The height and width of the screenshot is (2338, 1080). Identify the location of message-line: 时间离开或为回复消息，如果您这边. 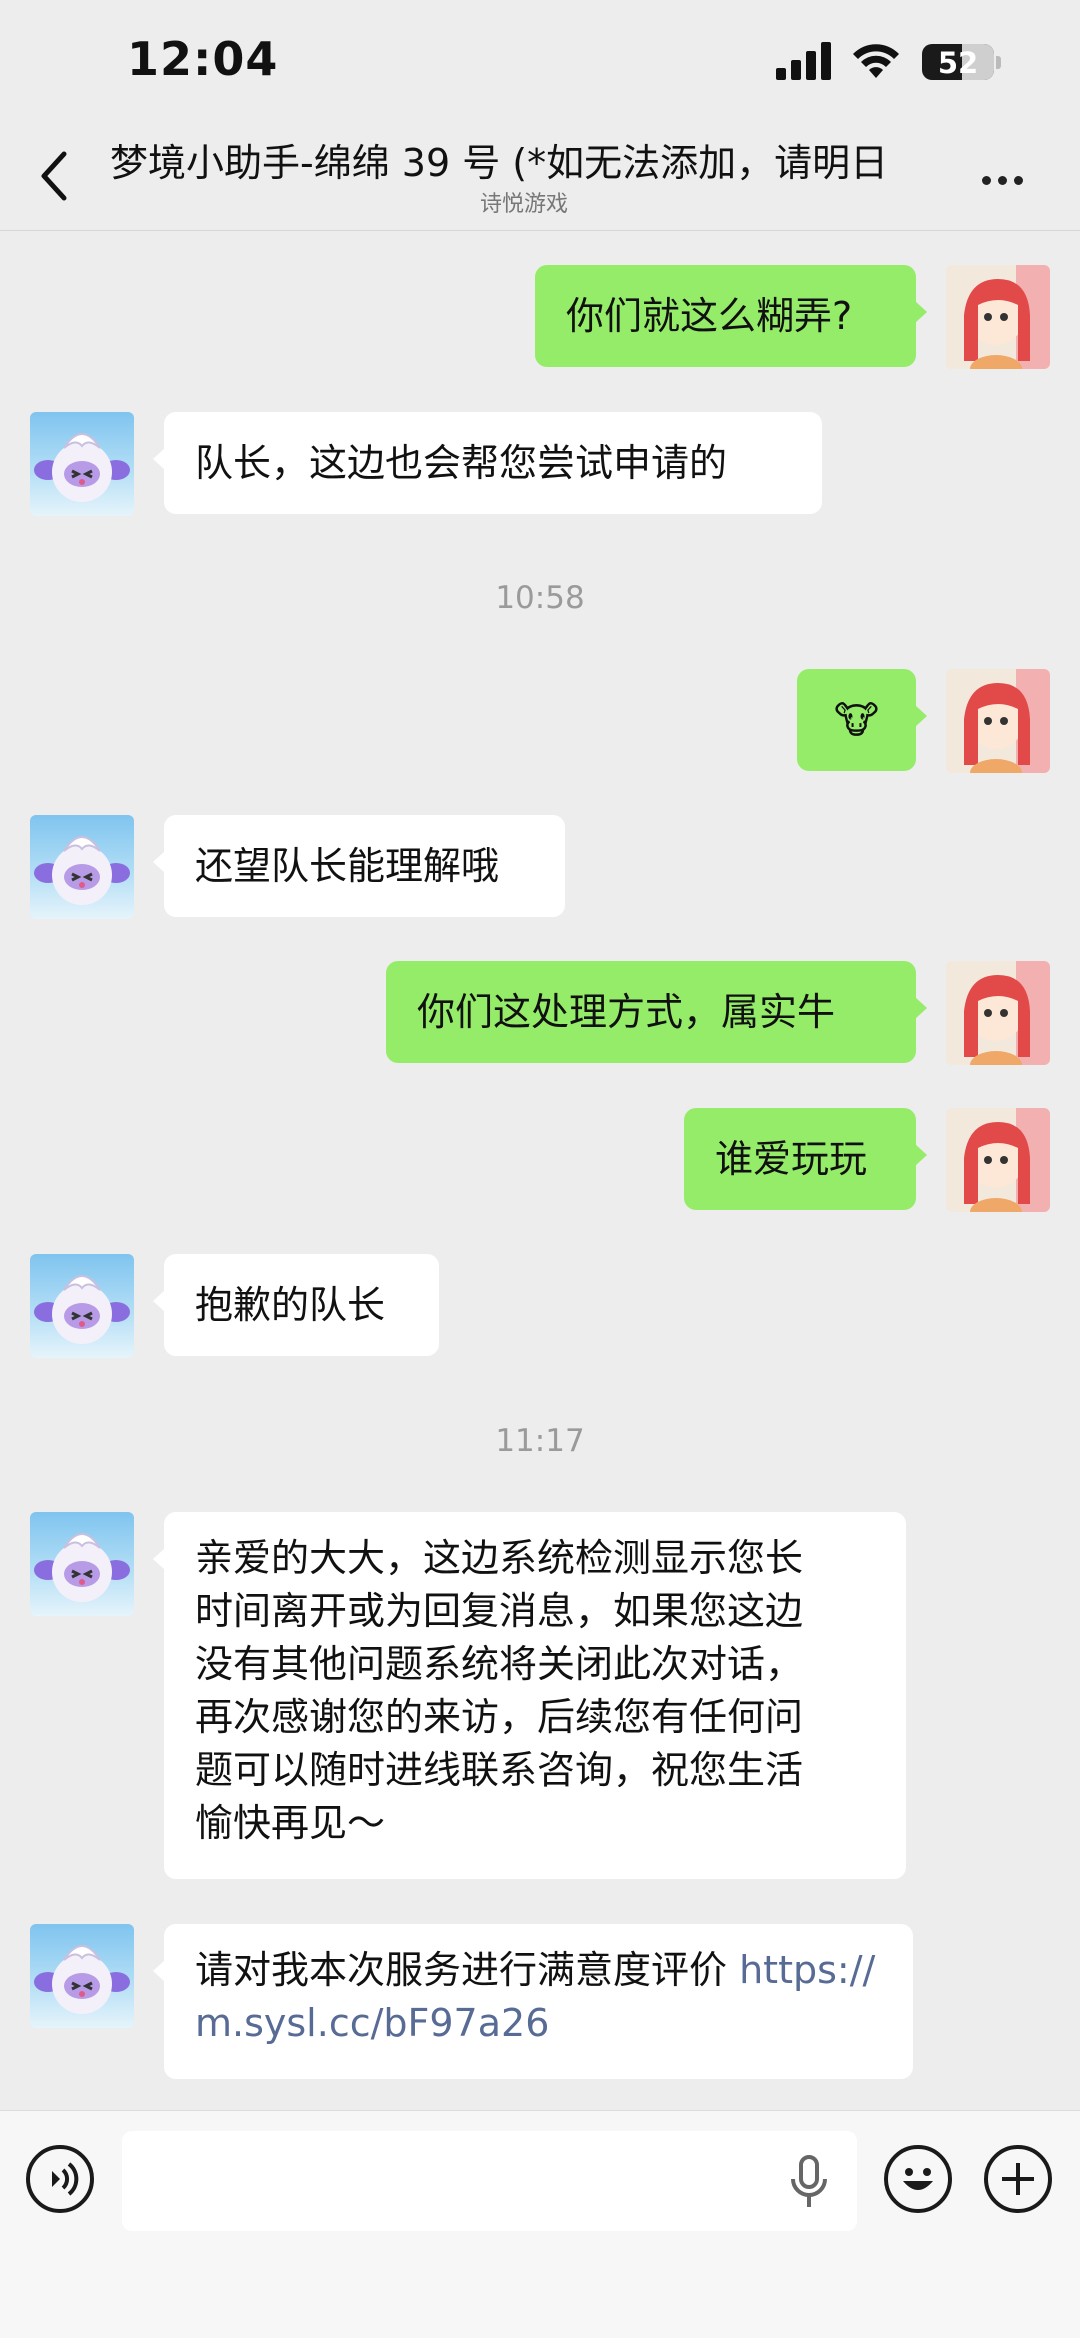
(499, 1611).